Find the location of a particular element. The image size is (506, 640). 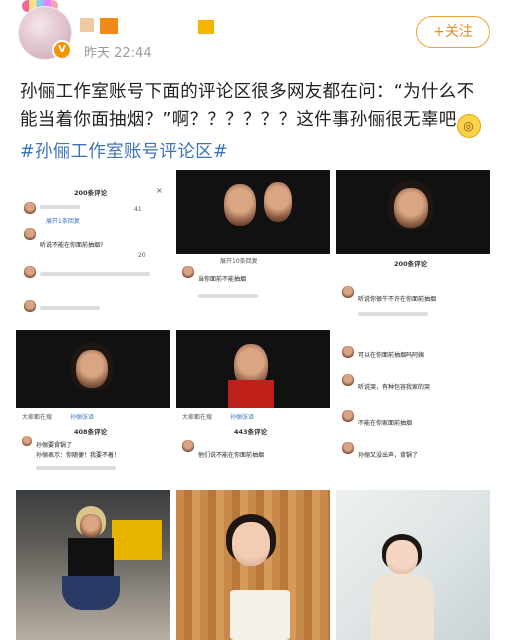

photo-coat is located at coordinates (402, 607).